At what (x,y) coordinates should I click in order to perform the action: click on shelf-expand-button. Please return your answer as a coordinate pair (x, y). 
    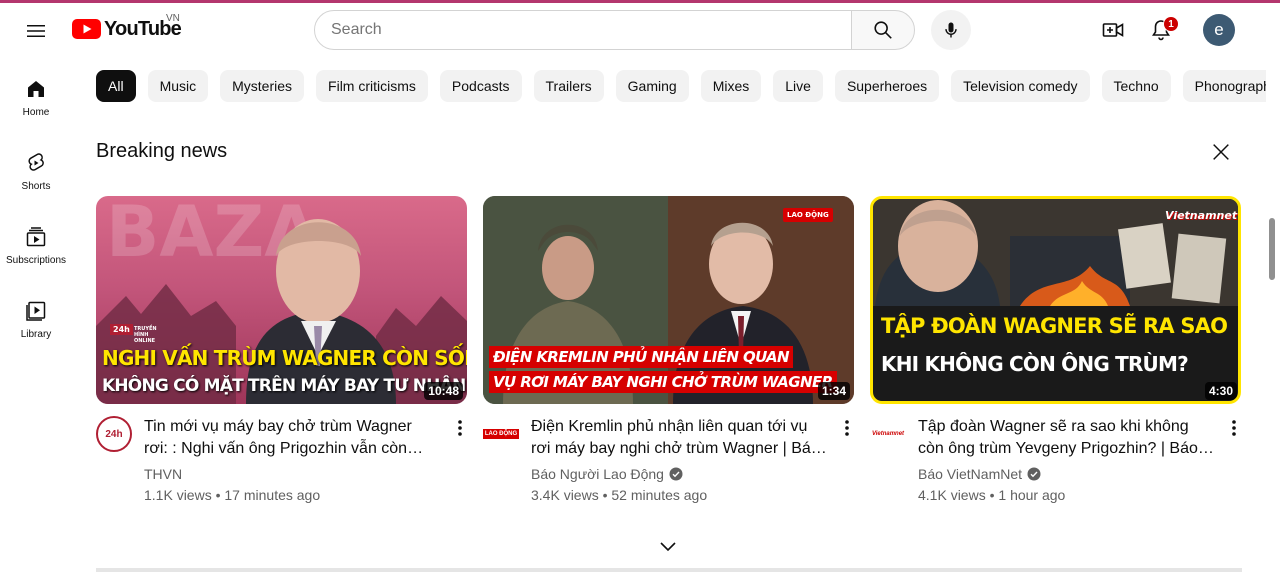
    Looking at the image, I should click on (668, 546).